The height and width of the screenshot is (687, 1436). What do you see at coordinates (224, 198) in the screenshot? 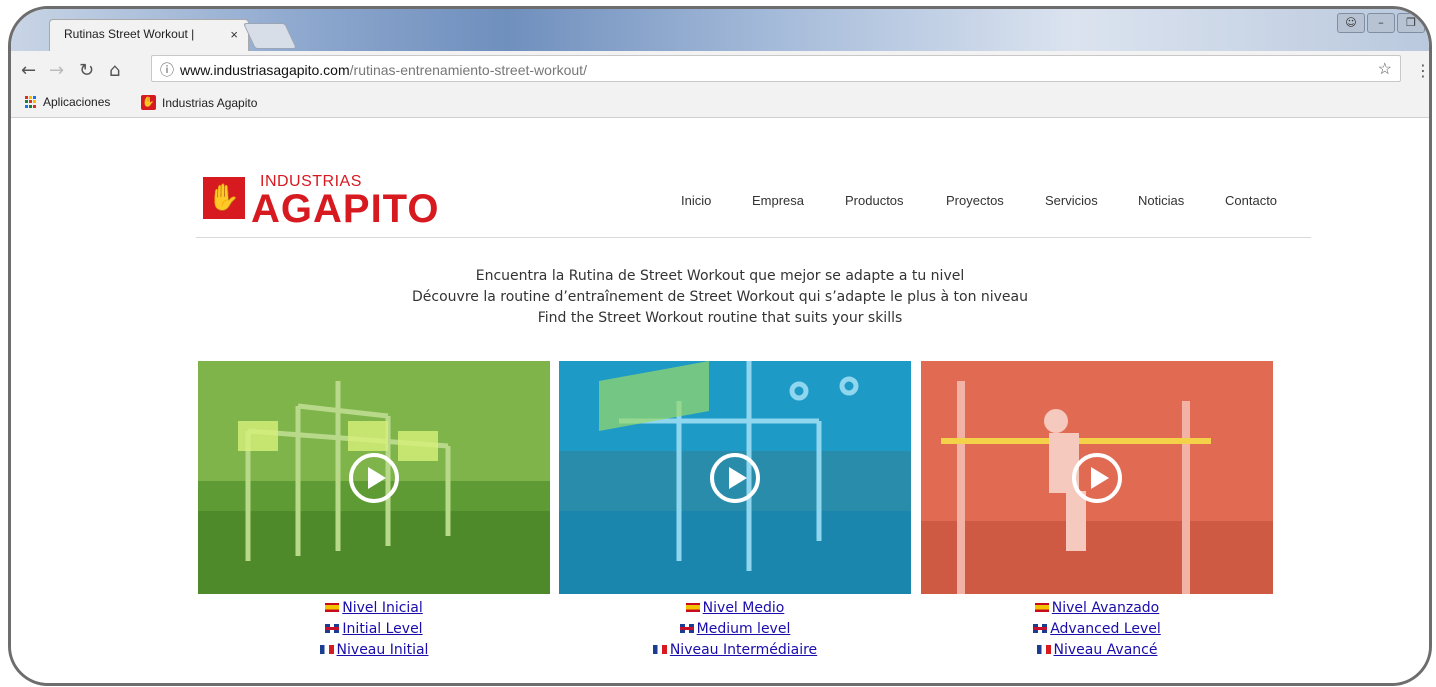
I see `hand-logo-icon: ✋` at bounding box center [224, 198].